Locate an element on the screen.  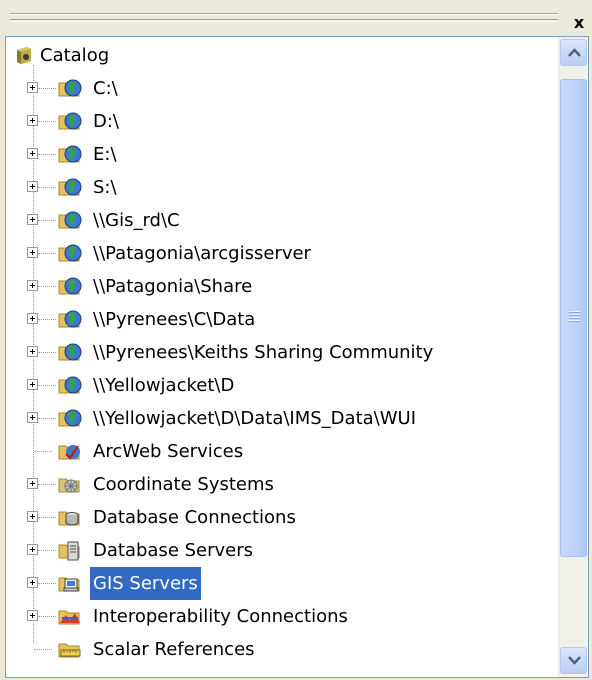
tree-item: ArcWeb Services is located at coordinates (282, 451).